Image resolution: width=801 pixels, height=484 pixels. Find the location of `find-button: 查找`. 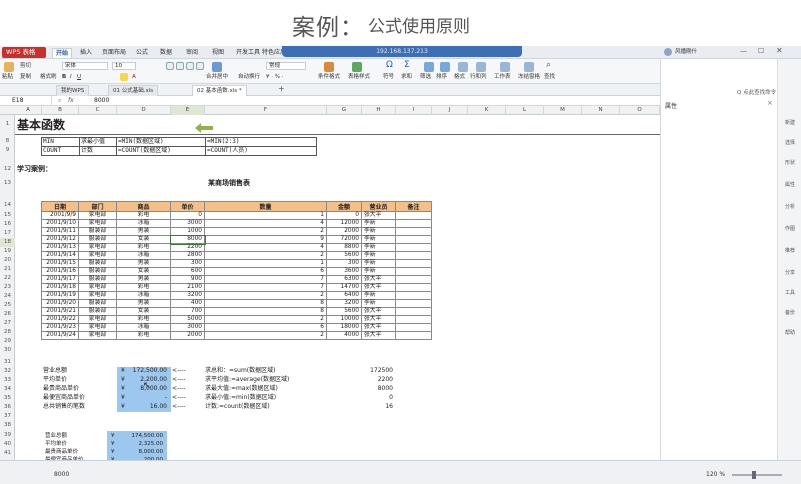

find-button: 查找 is located at coordinates (549, 77).